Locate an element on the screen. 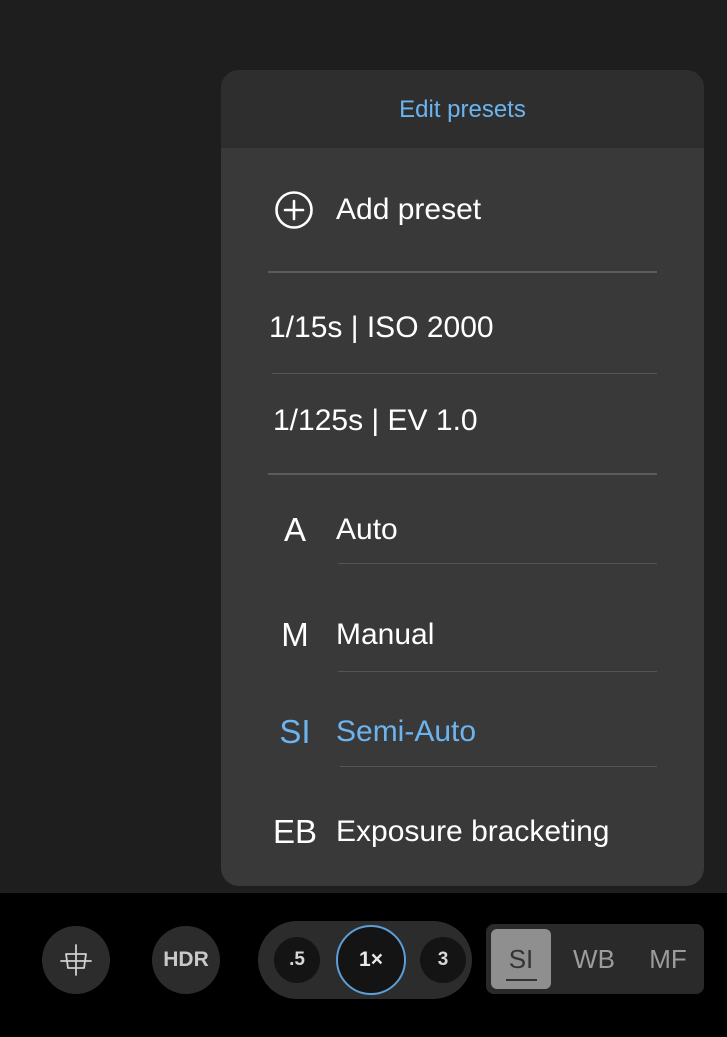 This screenshot has height=1037, width=727. mode-abbr: A is located at coordinates (294, 529).